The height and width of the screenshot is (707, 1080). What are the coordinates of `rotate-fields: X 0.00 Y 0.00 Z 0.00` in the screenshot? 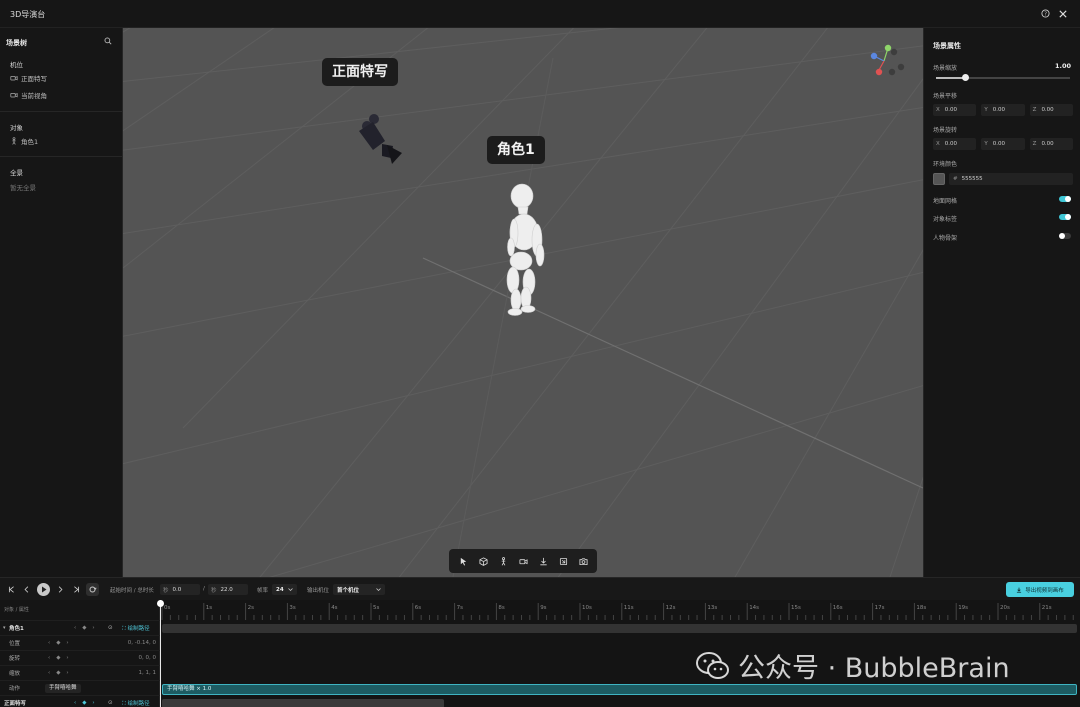 It's located at (1003, 144).